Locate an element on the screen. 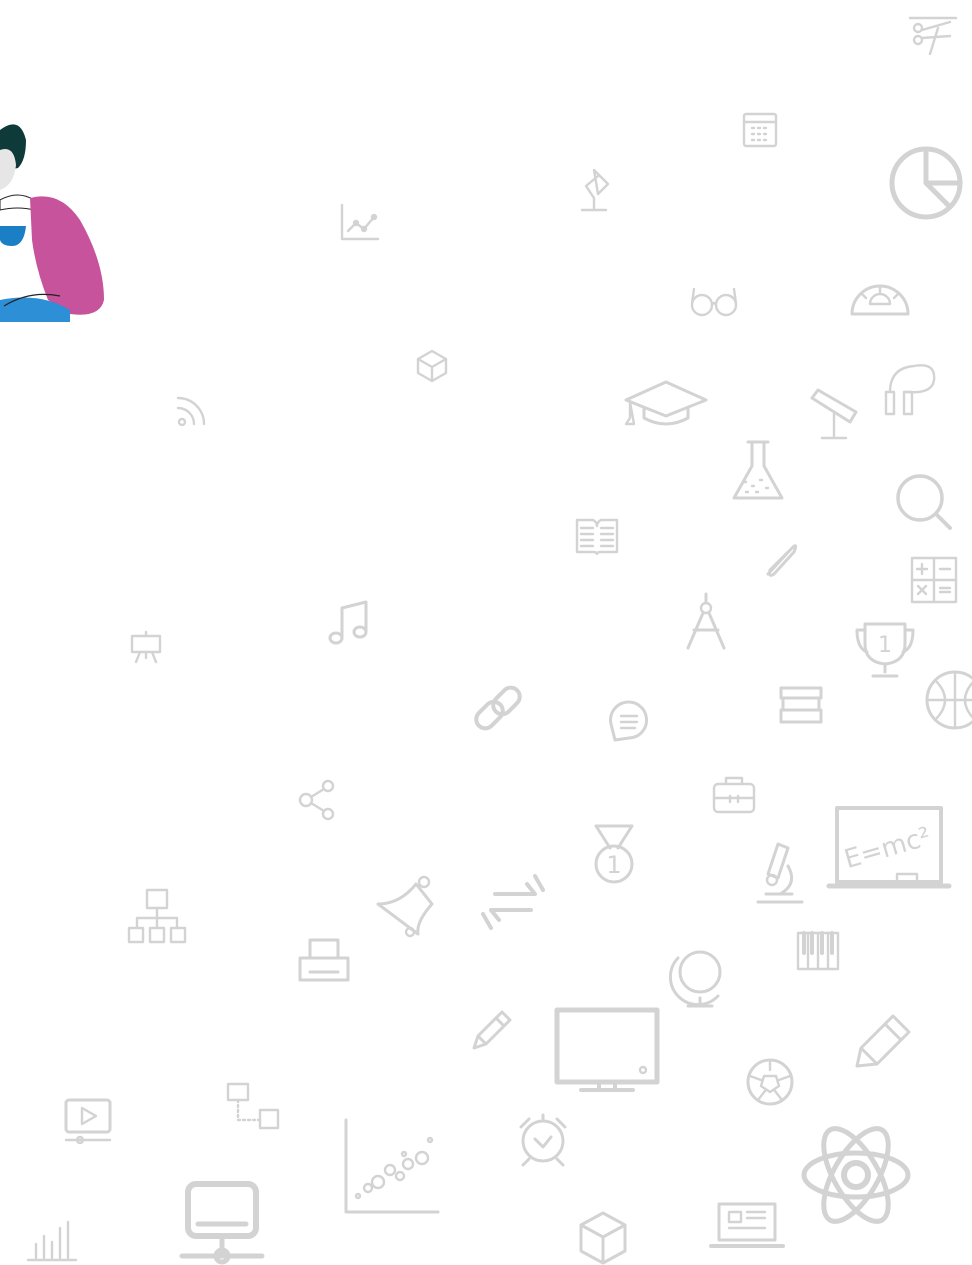 This screenshot has width=972, height=1265. scissors-icon is located at coordinates (933, 36).